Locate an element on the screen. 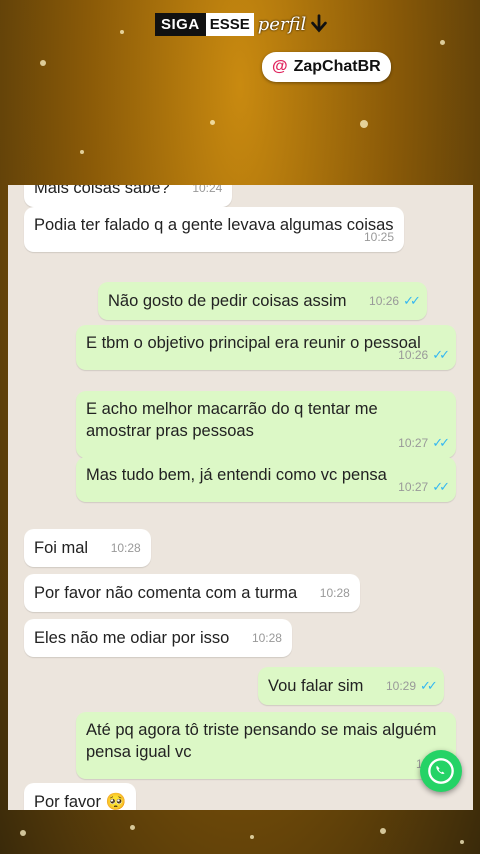 The image size is (480, 854). message-bubble-incoming: Por favor 🥺 is located at coordinates (80, 796).